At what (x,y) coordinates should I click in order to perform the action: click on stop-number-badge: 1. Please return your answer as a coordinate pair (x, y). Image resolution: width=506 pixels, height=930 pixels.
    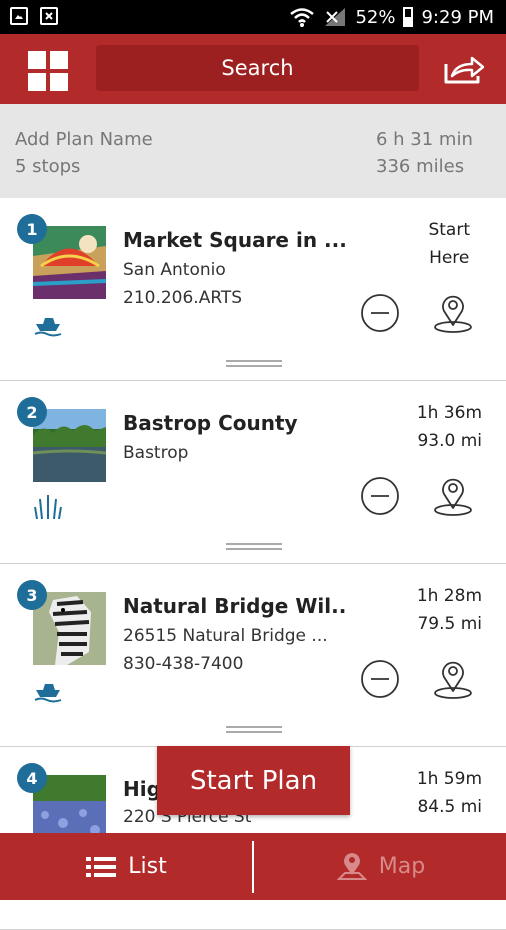
    Looking at the image, I should click on (32, 229).